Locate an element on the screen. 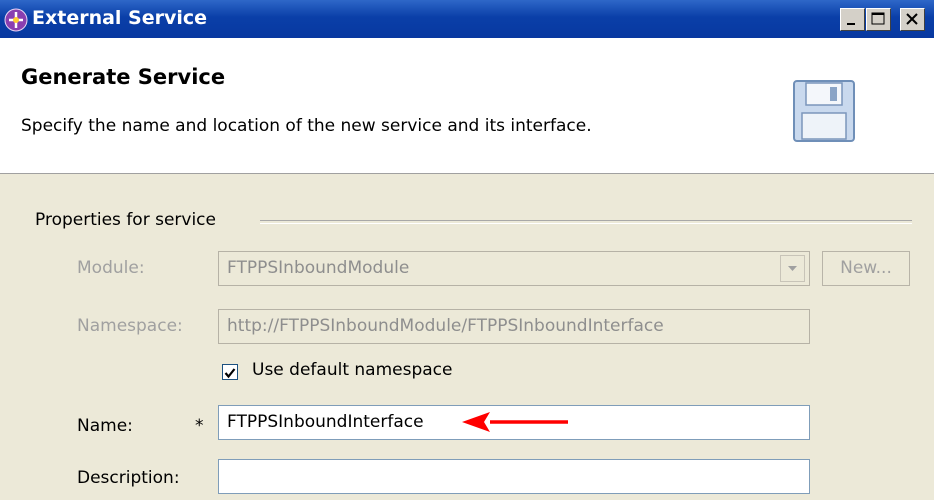 This screenshot has width=934, height=500. chevron-down-icon is located at coordinates (792, 268).